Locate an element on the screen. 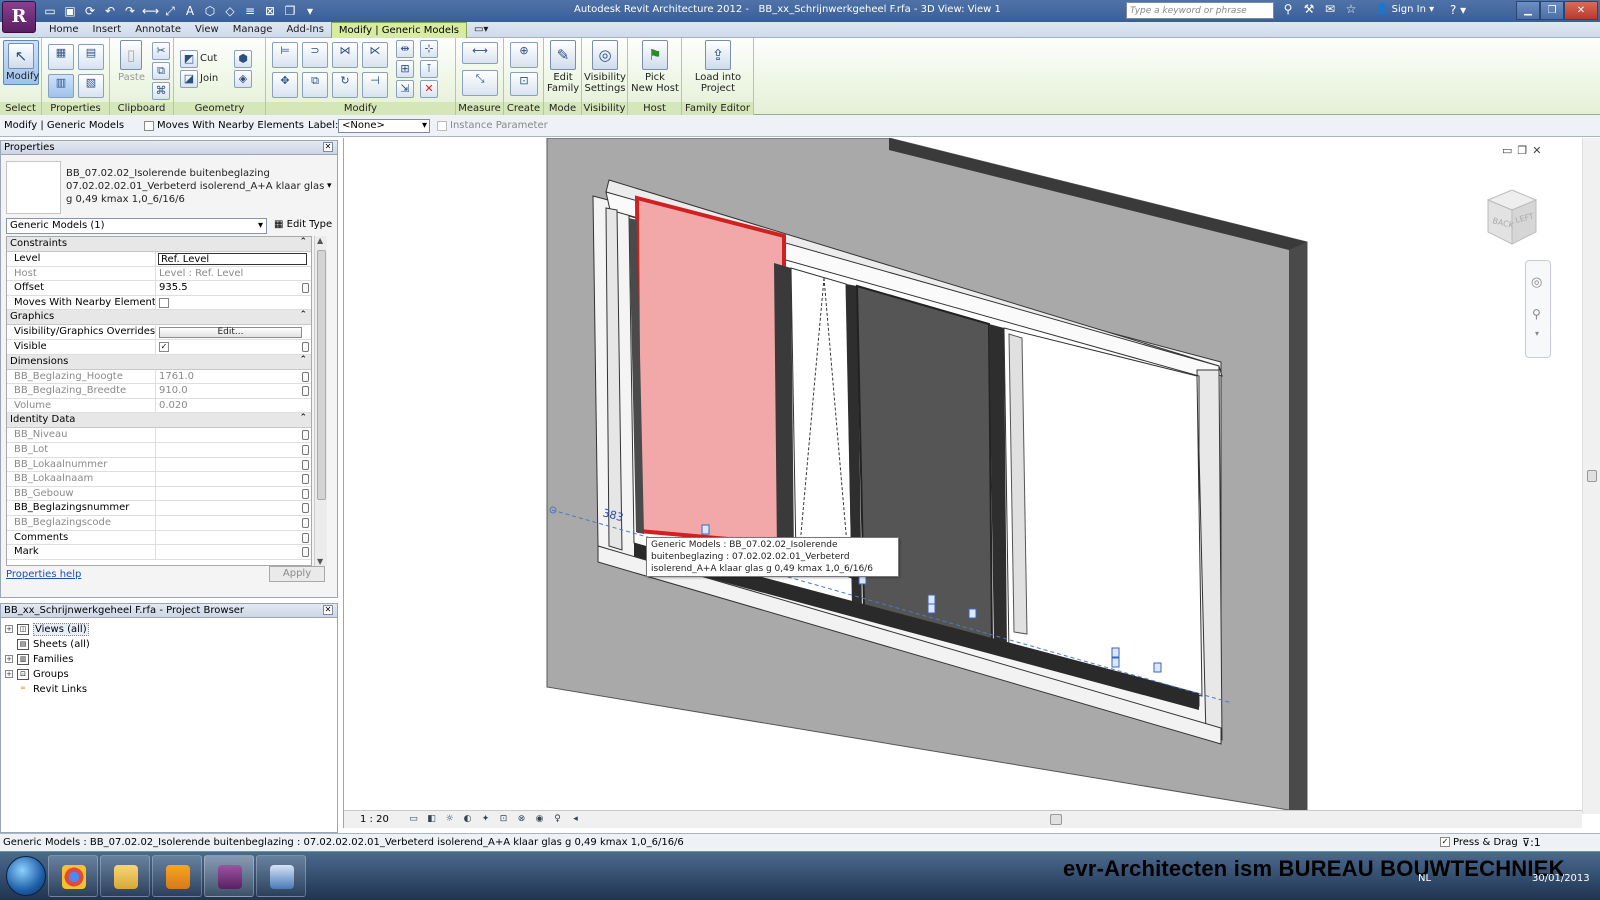 This screenshot has width=1600, height=900. measure-icon: ⟷ is located at coordinates (150, 11).